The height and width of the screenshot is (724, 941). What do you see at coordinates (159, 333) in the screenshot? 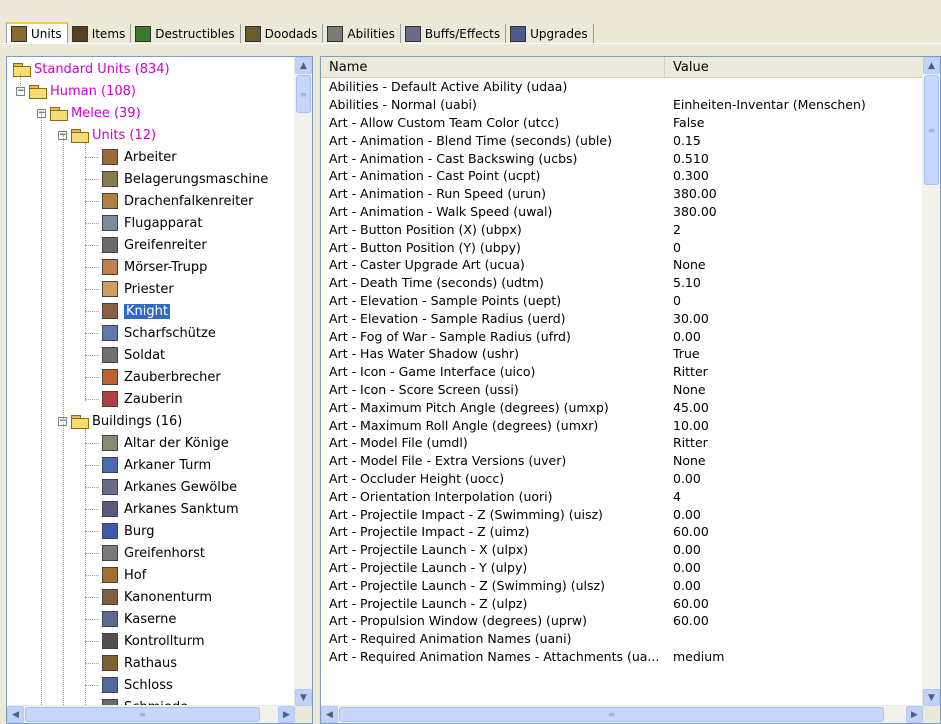
I see `unit-item: Scharfschütze` at bounding box center [159, 333].